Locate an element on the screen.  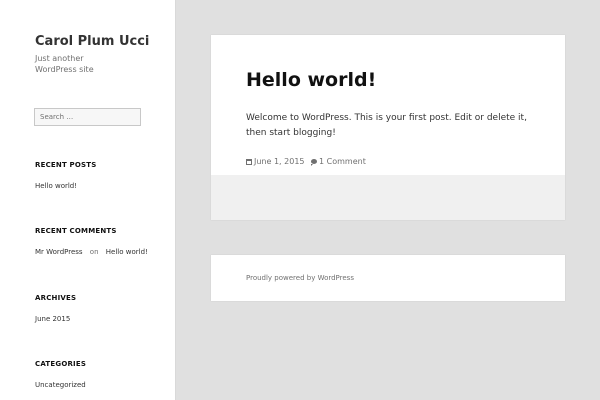
recent-posts-heading: RECENT POSTS is located at coordinates (66, 165).